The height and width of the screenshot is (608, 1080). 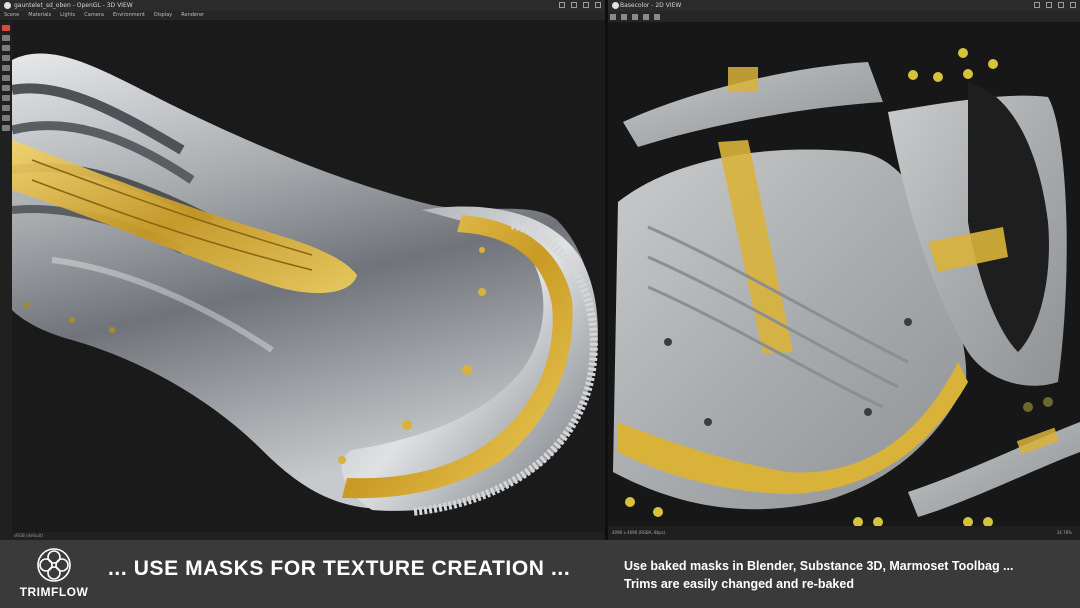 I want to click on logo-wordmark: TRIMFLOW, so click(x=54, y=592).